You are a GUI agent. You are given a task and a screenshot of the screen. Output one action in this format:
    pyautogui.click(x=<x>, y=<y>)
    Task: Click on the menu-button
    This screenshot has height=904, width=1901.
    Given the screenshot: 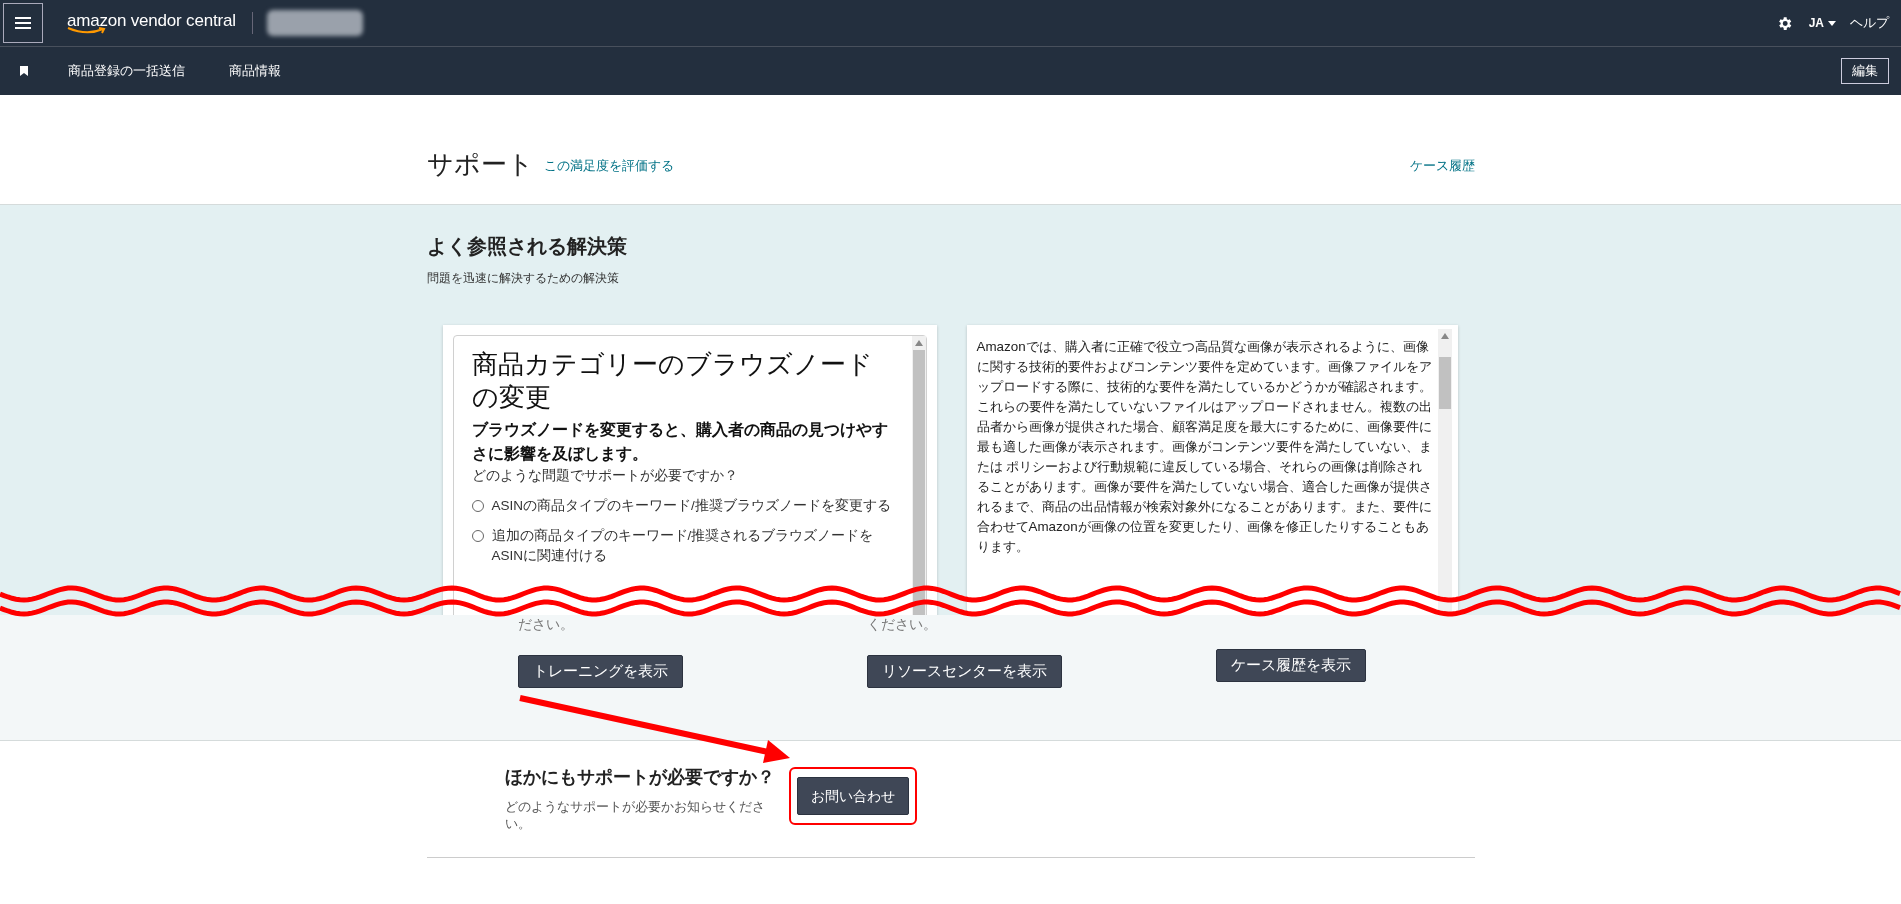 What is the action you would take?
    pyautogui.click(x=23, y=23)
    